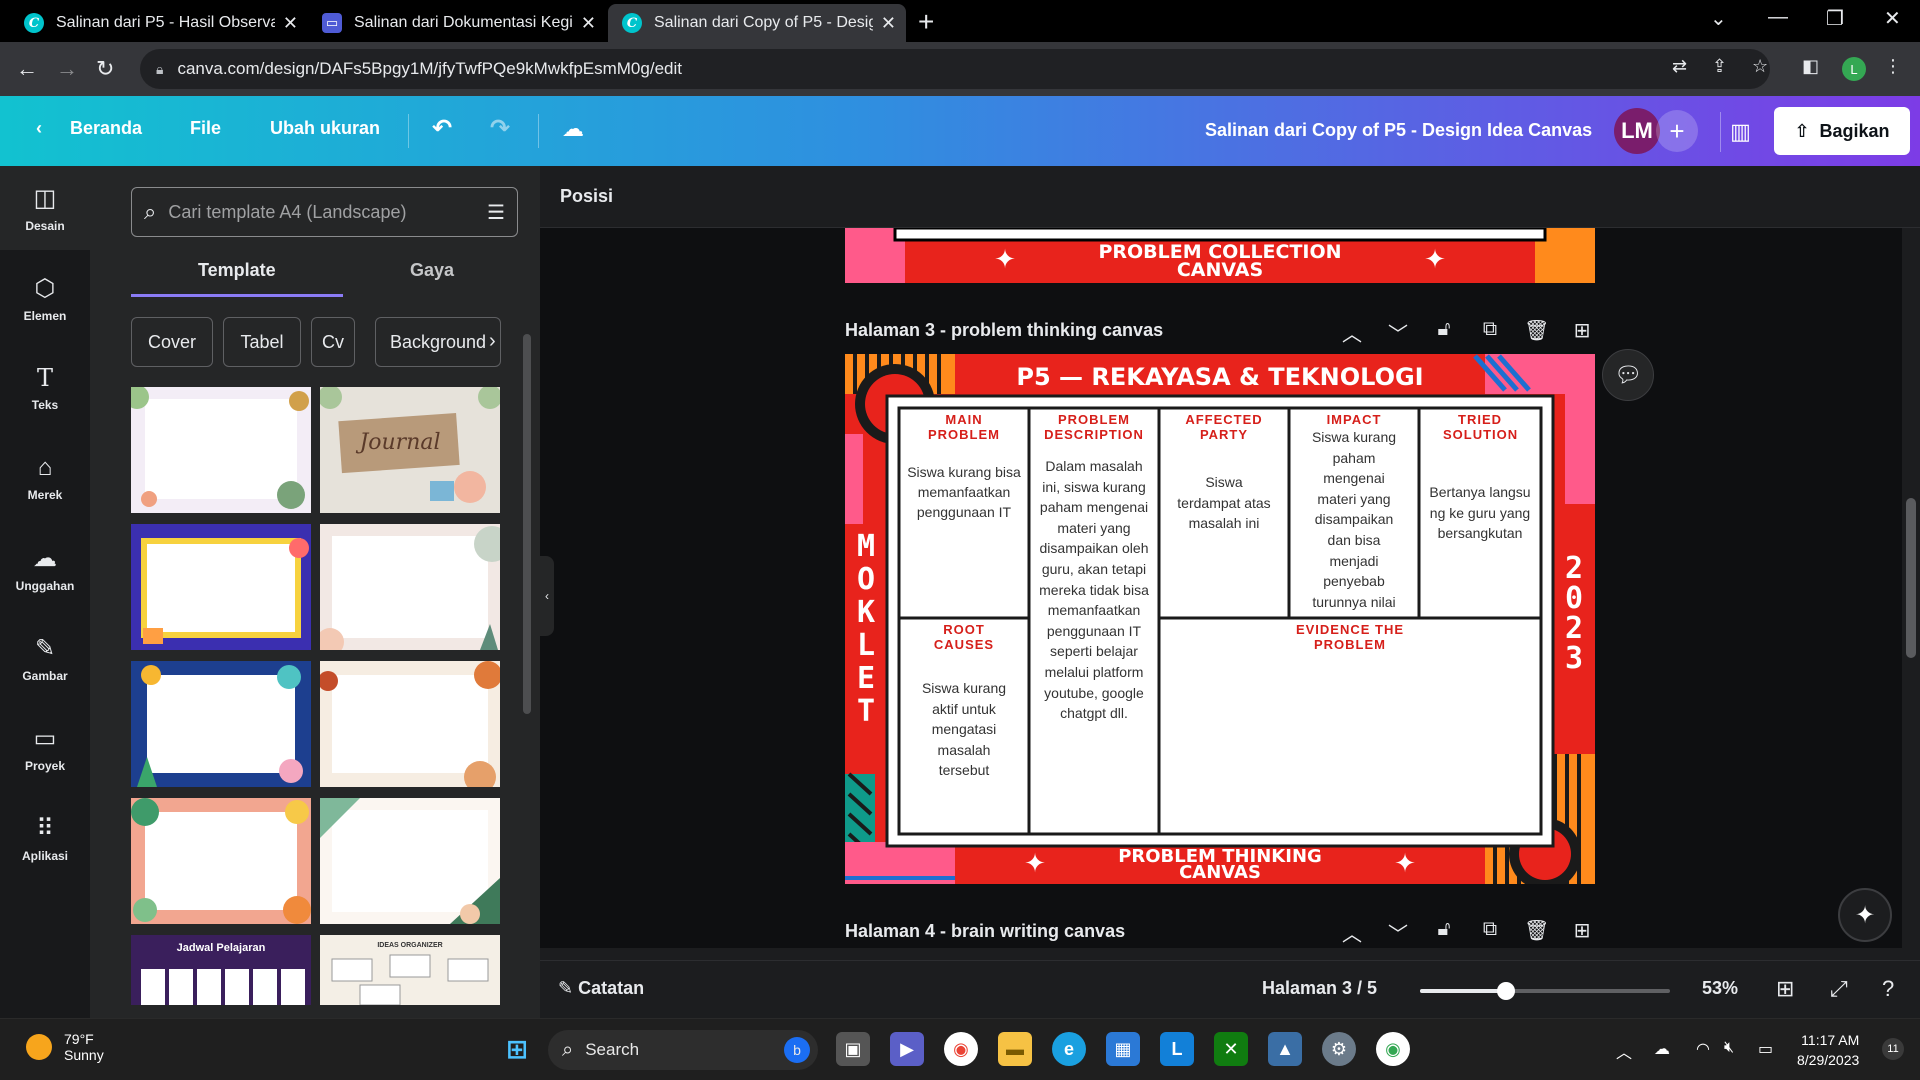  What do you see at coordinates (985, 931) in the screenshot?
I see `page-4-label: Halaman 4 - brain writing canvas` at bounding box center [985, 931].